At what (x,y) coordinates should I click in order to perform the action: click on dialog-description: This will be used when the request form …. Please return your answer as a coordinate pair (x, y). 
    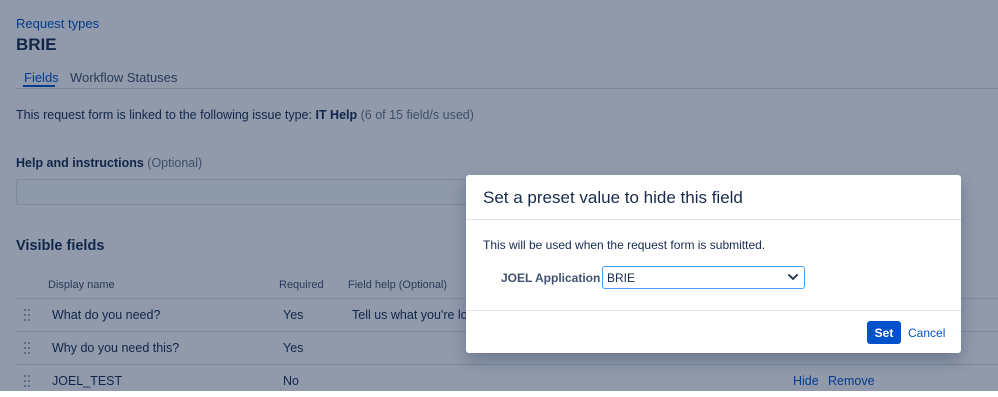
    Looking at the image, I should click on (624, 245).